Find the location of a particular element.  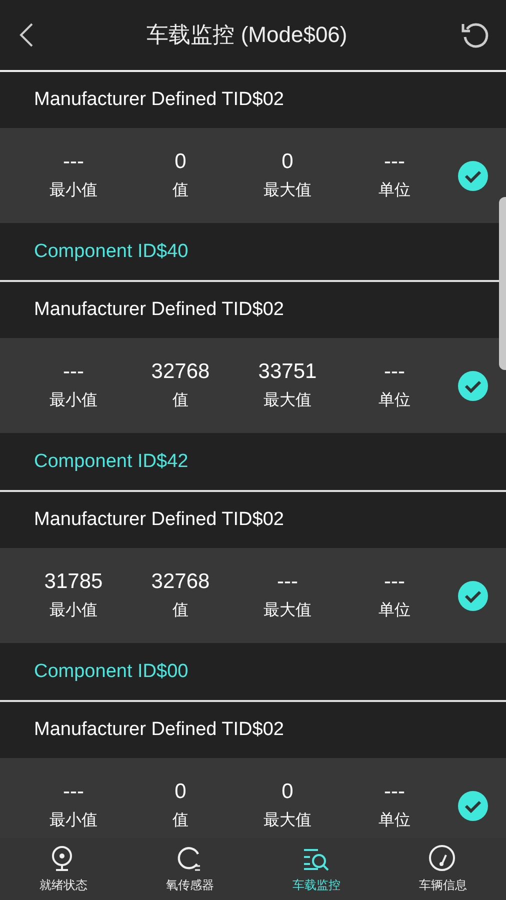

back-icon is located at coordinates (26, 35).